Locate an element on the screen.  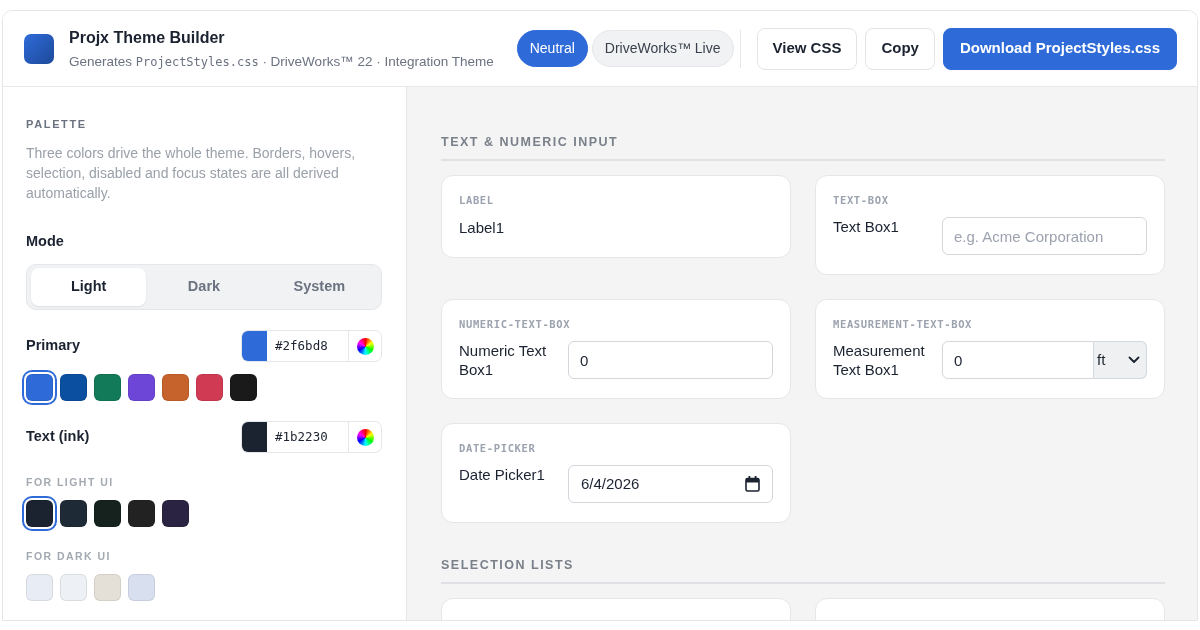
field-label: Text Box1 is located at coordinates (866, 226).